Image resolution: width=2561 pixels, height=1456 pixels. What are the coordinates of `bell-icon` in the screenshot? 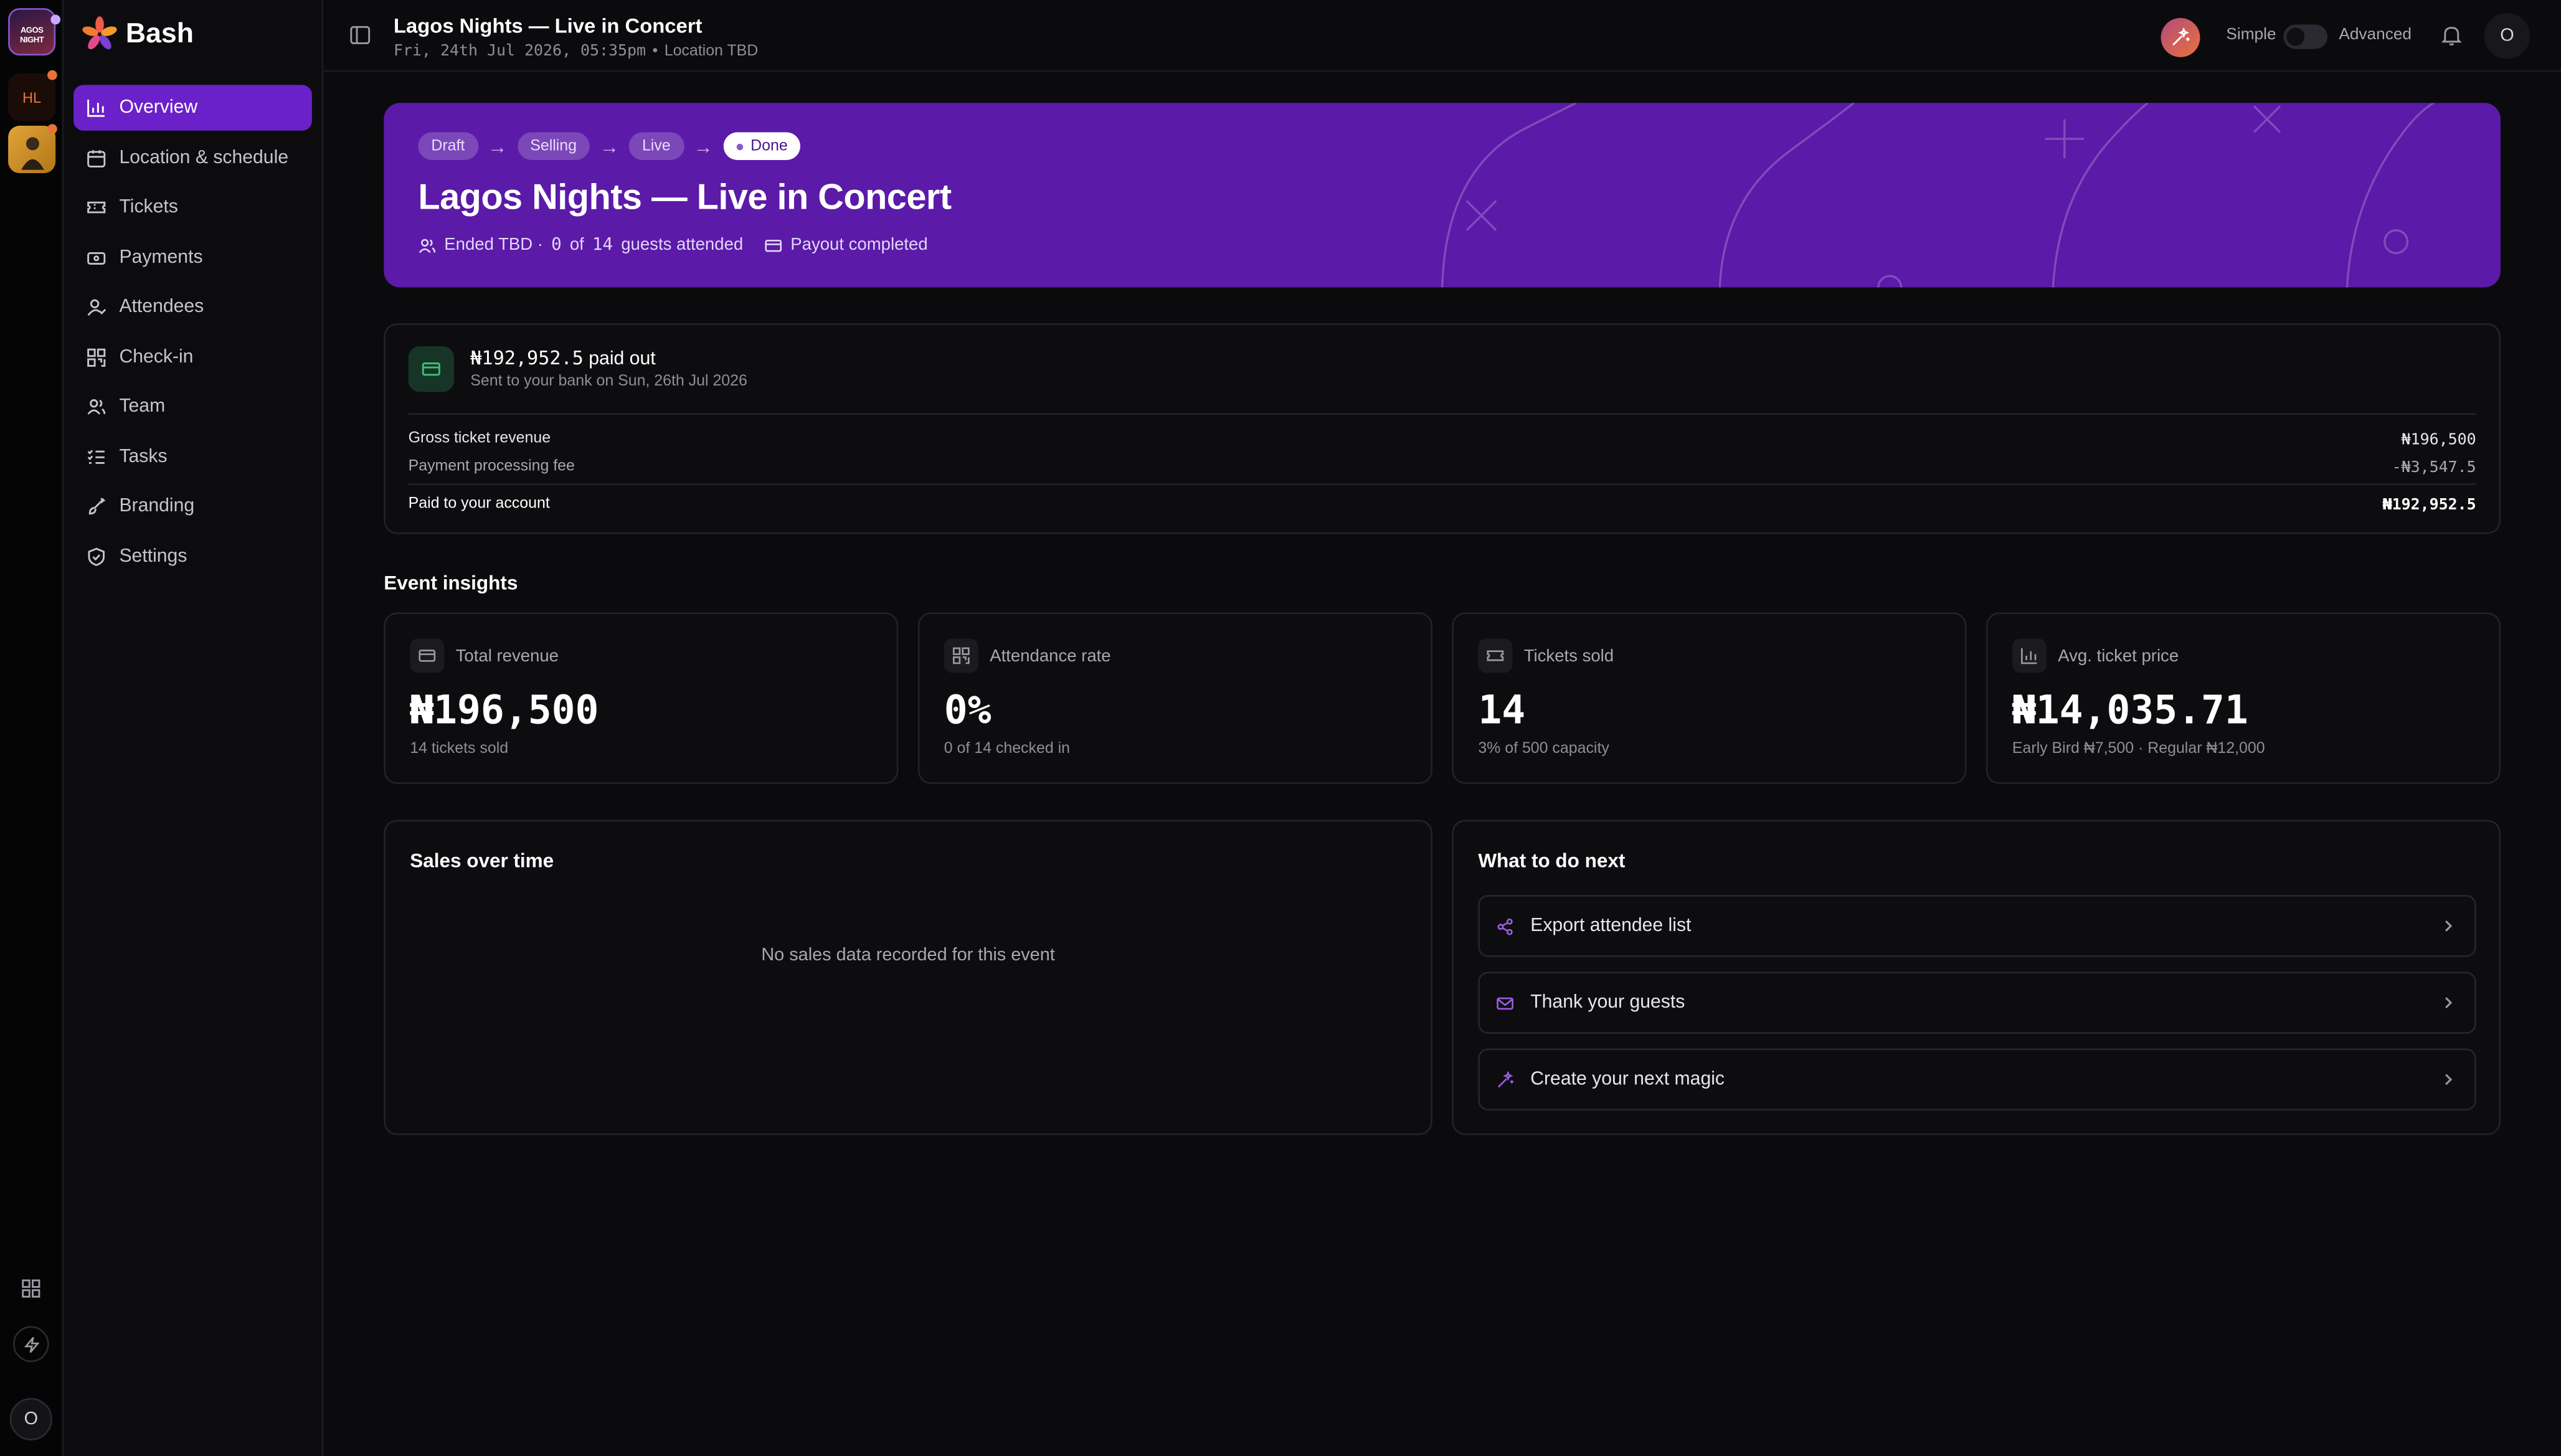 It's located at (2451, 37).